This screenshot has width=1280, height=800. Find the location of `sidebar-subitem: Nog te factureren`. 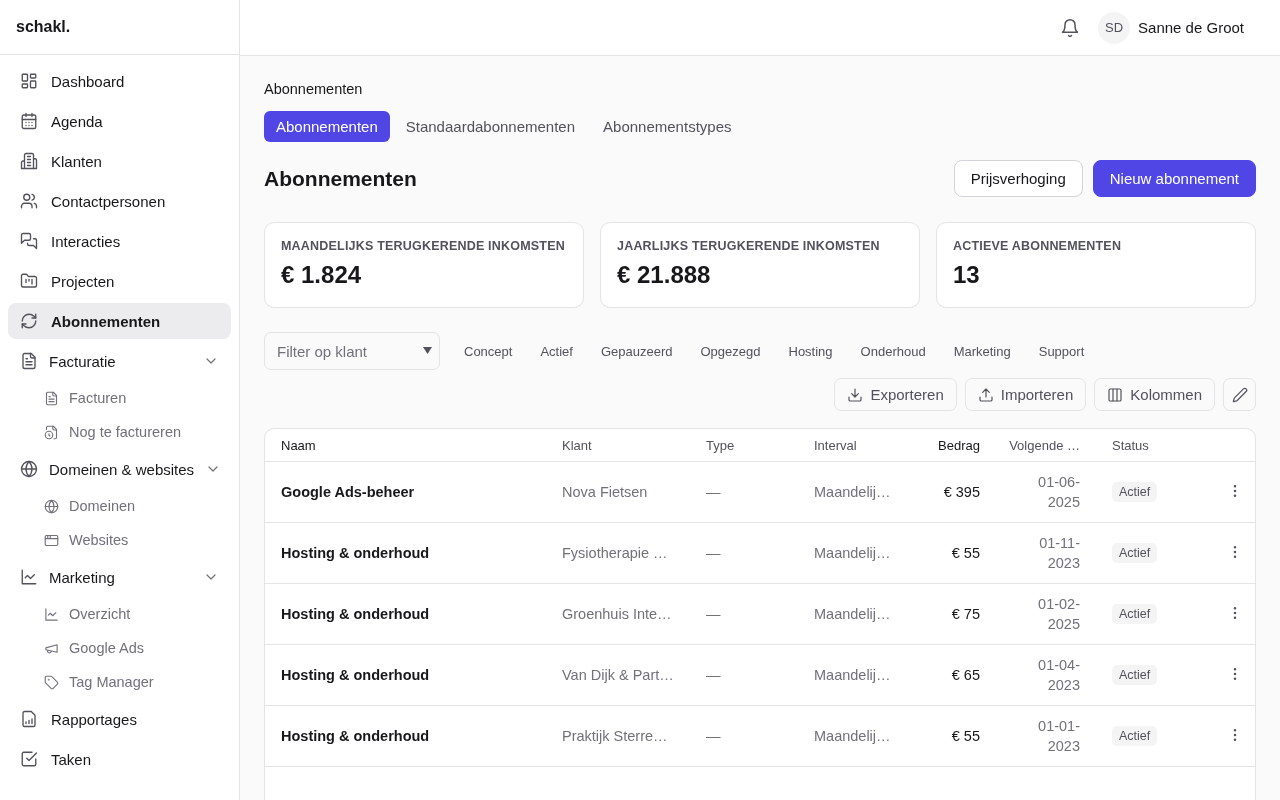

sidebar-subitem: Nog te factureren is located at coordinates (119, 432).